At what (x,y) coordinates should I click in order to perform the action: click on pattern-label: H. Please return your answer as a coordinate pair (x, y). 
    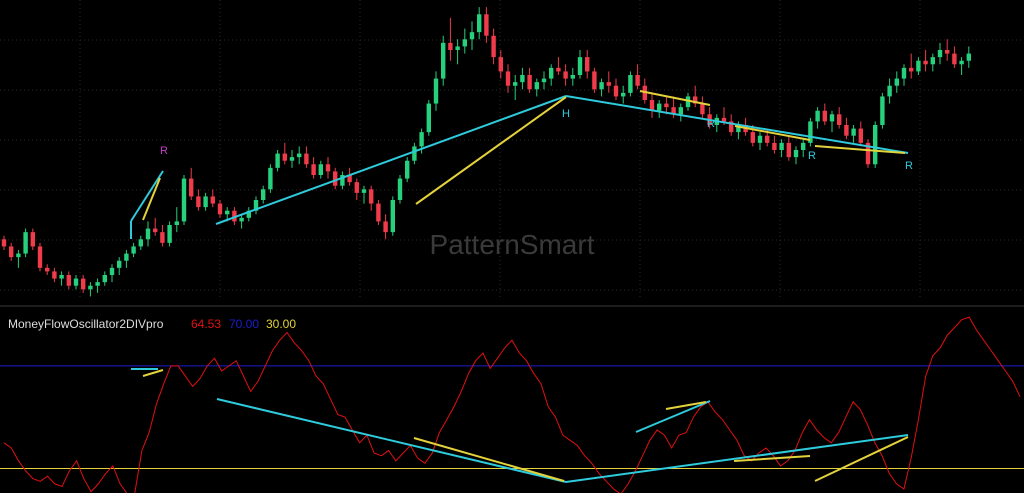
    Looking at the image, I should click on (566, 114).